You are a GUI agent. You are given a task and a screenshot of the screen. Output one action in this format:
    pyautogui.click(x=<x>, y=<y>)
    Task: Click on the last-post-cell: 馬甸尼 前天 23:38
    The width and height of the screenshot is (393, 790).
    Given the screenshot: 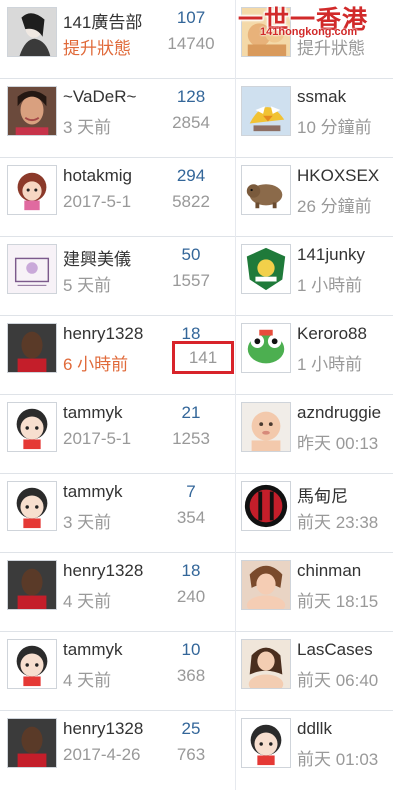 What is the action you would take?
    pyautogui.click(x=314, y=513)
    